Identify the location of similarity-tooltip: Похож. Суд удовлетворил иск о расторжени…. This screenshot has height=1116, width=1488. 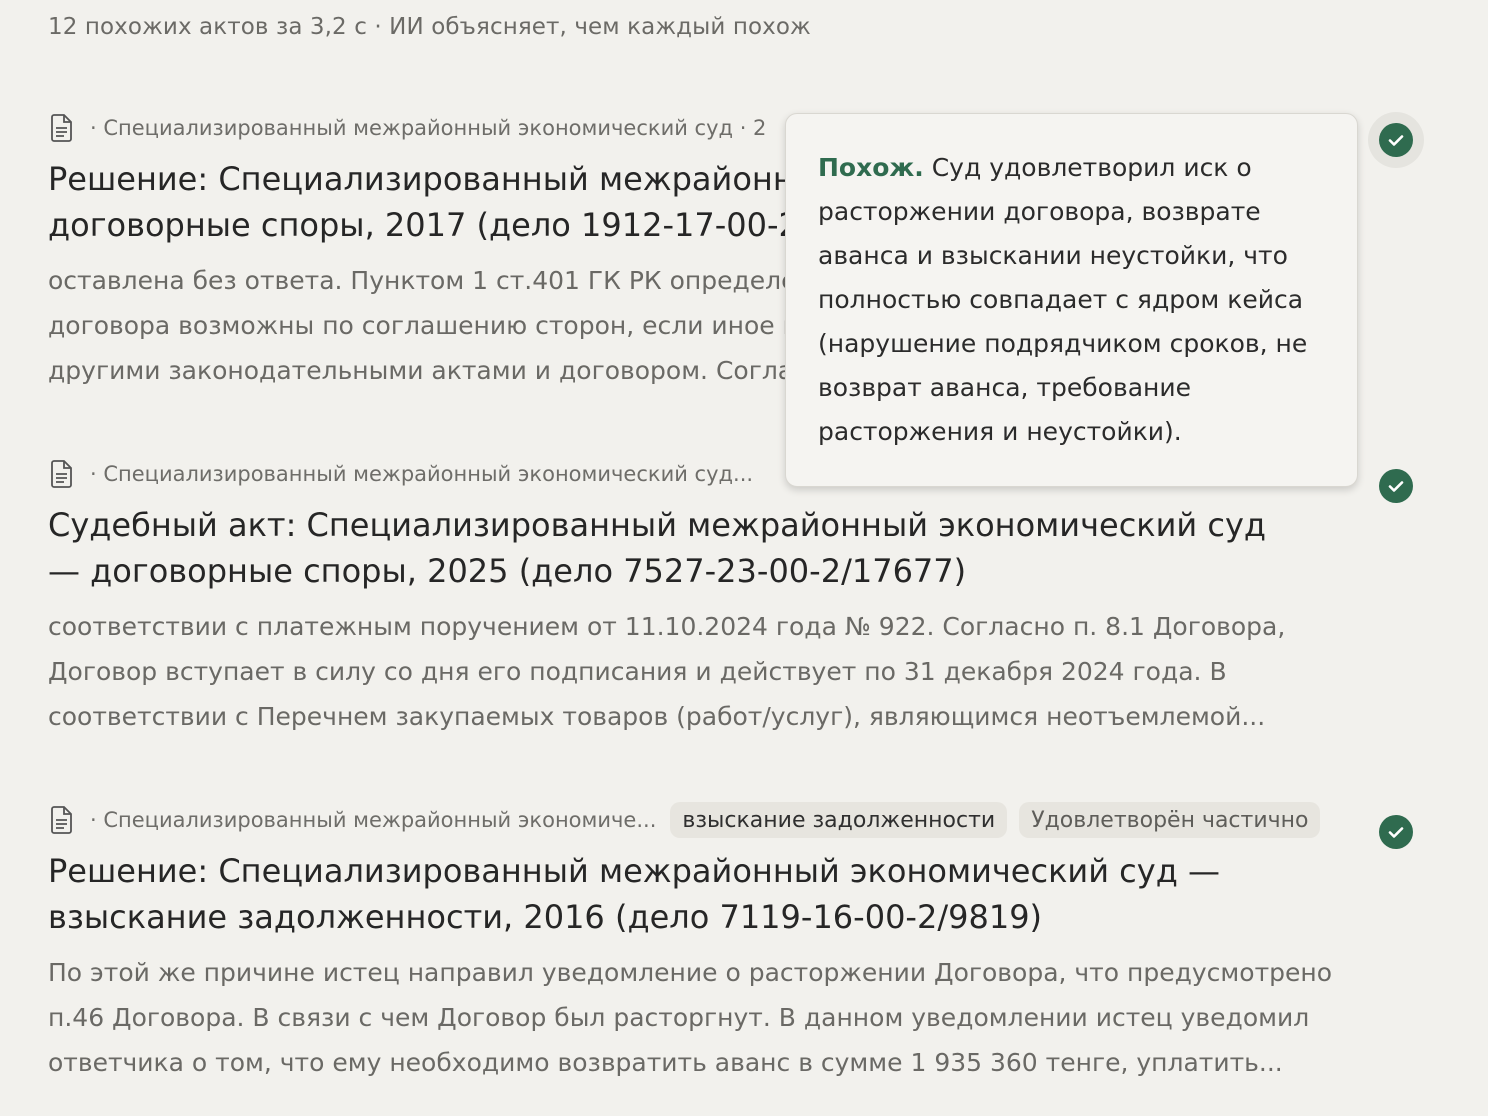
(1071, 300).